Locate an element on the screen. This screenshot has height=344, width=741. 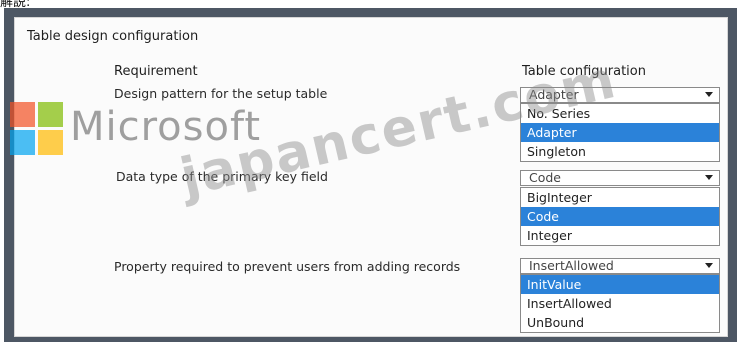
option-code: Code is located at coordinates (620, 216).